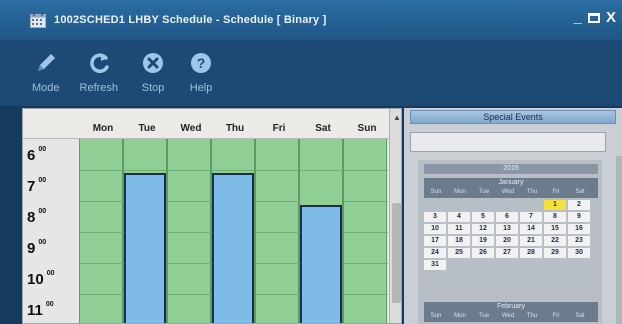  I want to click on close-button: X, so click(611, 18).